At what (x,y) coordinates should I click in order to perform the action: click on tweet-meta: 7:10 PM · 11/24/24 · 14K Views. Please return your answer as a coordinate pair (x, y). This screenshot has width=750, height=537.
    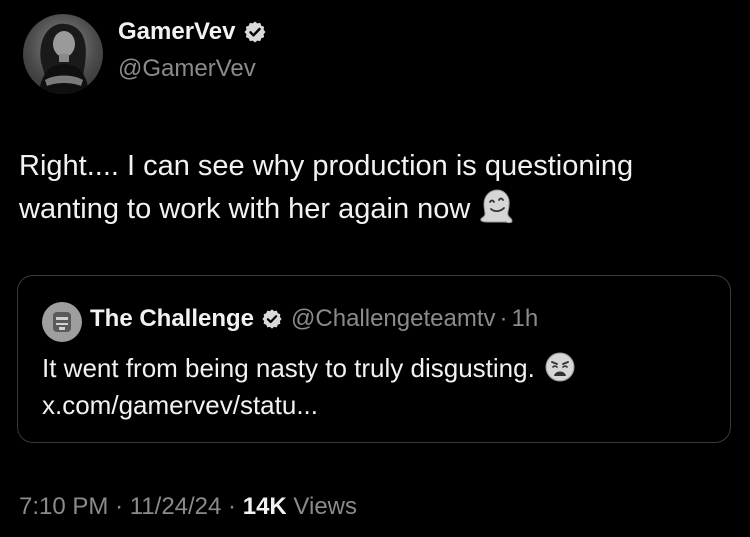
    Looking at the image, I should click on (188, 507).